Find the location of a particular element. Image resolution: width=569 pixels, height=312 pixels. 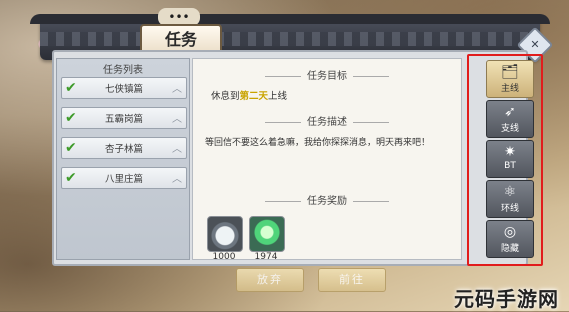

tab-side: ➶ 支线 is located at coordinates (510, 119).